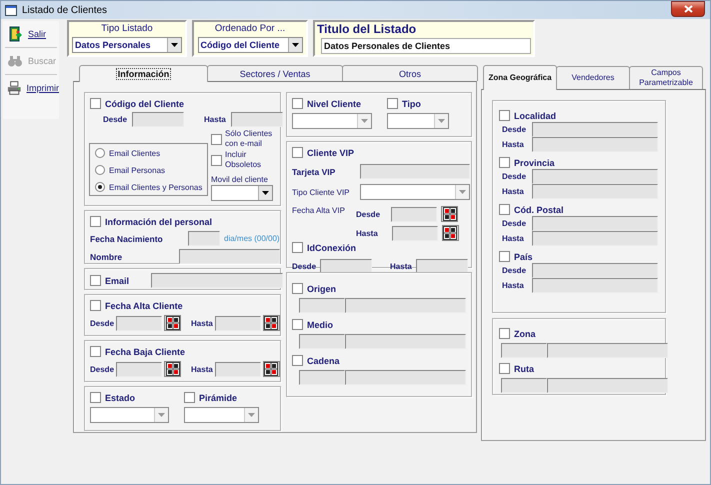  Describe the element at coordinates (330, 153) in the screenshot. I see `checkbox-label: Cliente VIP` at that location.